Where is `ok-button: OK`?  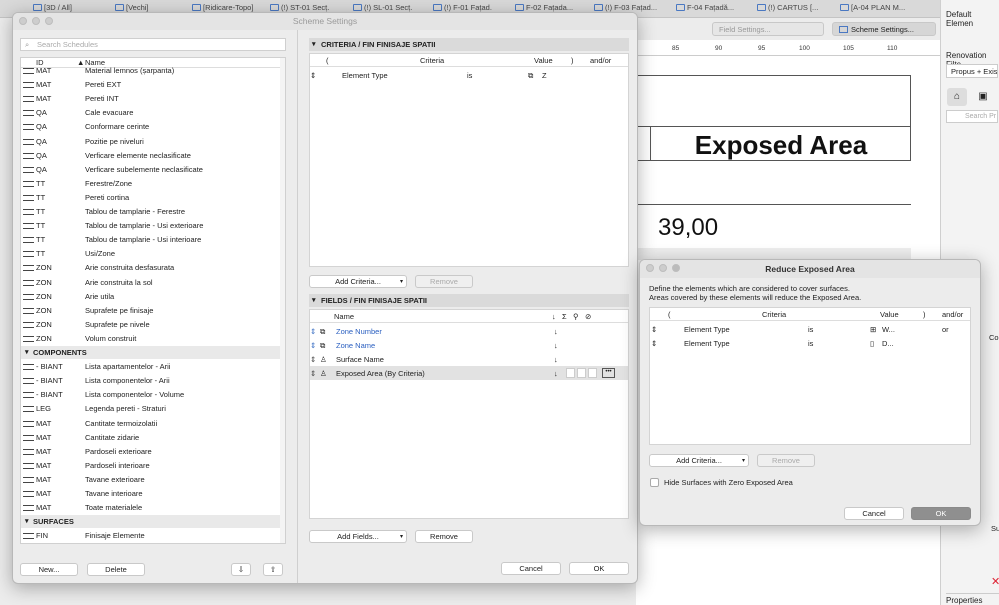
ok-button: OK is located at coordinates (599, 568).